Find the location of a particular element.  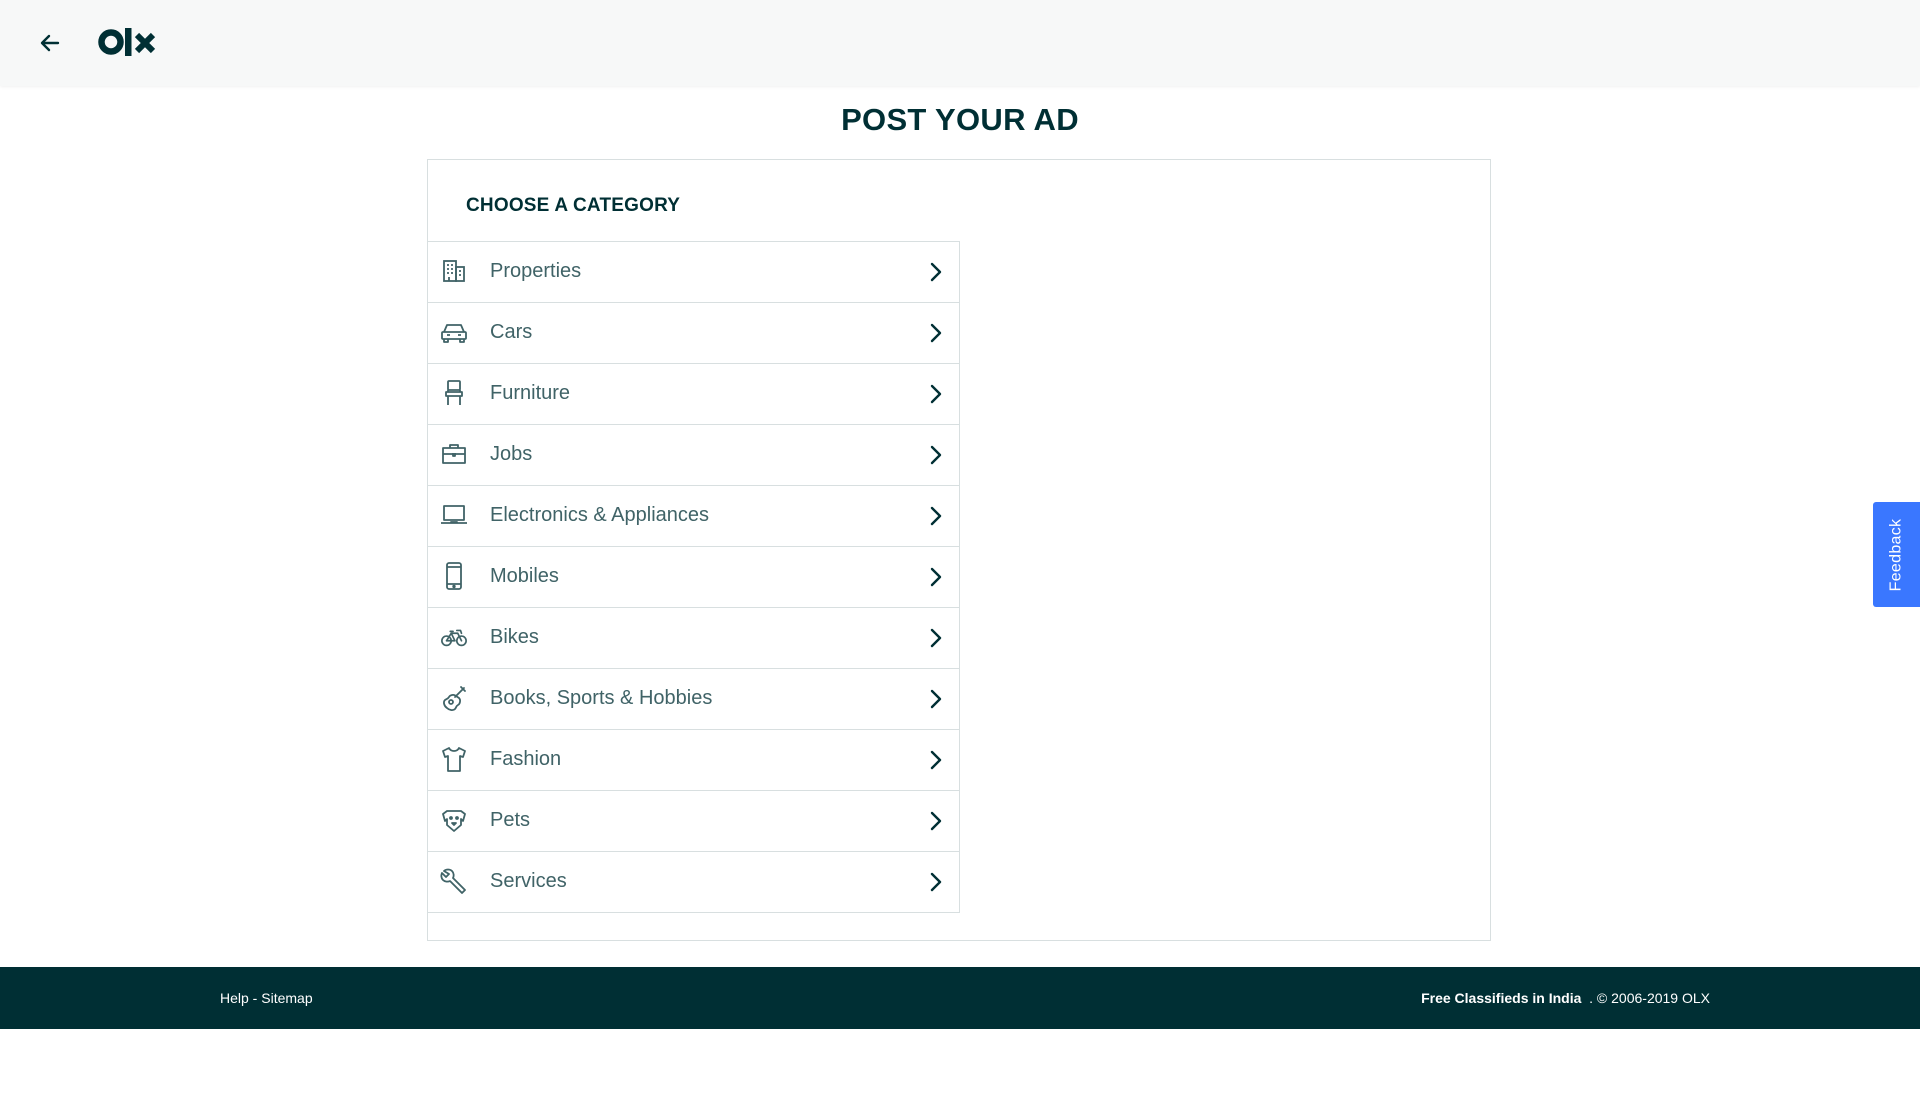

category-item-electronics: Electronics & Appliances is located at coordinates (693, 516).